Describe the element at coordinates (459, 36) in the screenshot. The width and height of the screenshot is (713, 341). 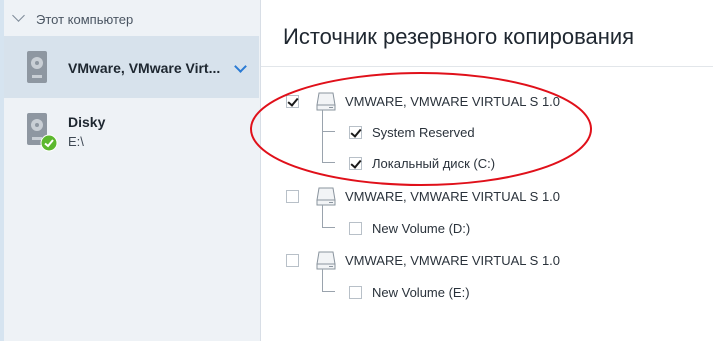
I see `page-title: Источник резервного копирования` at that location.